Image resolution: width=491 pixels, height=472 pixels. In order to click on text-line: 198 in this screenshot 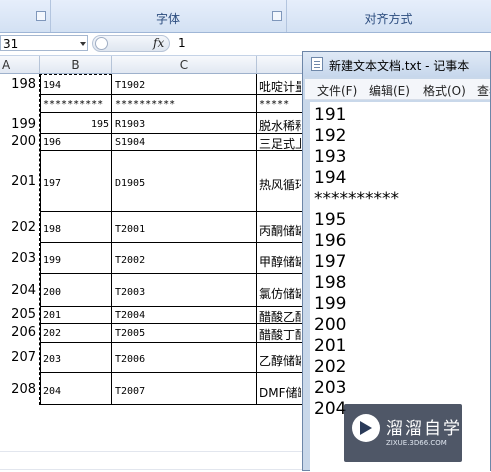, I will do `click(330, 283)`.